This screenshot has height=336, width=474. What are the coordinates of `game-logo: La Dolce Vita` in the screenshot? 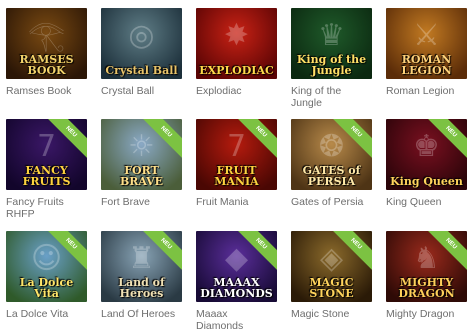 It's located at (46, 288).